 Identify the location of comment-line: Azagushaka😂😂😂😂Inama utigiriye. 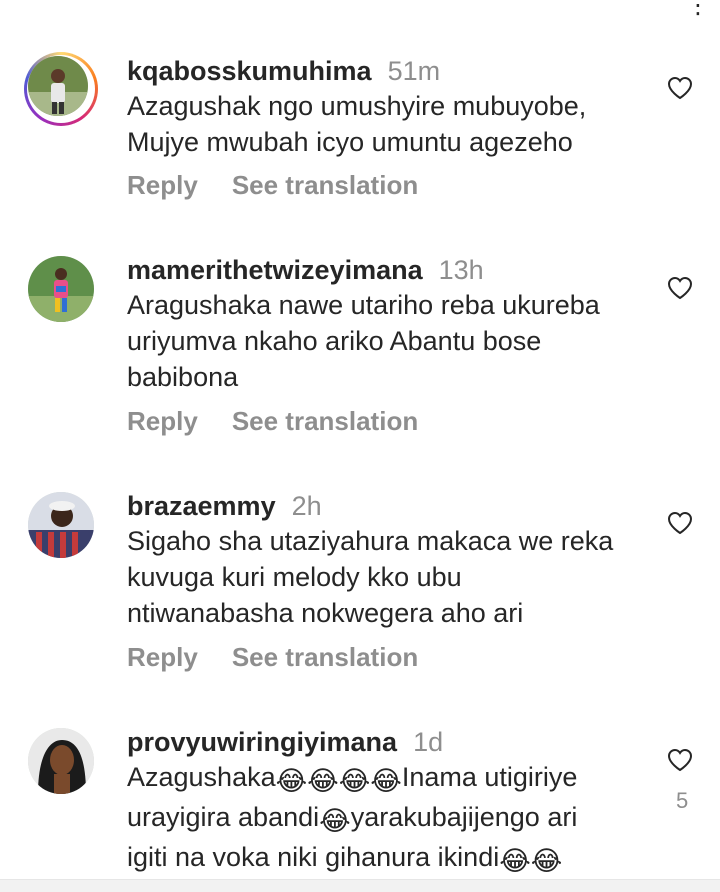
(387, 779).